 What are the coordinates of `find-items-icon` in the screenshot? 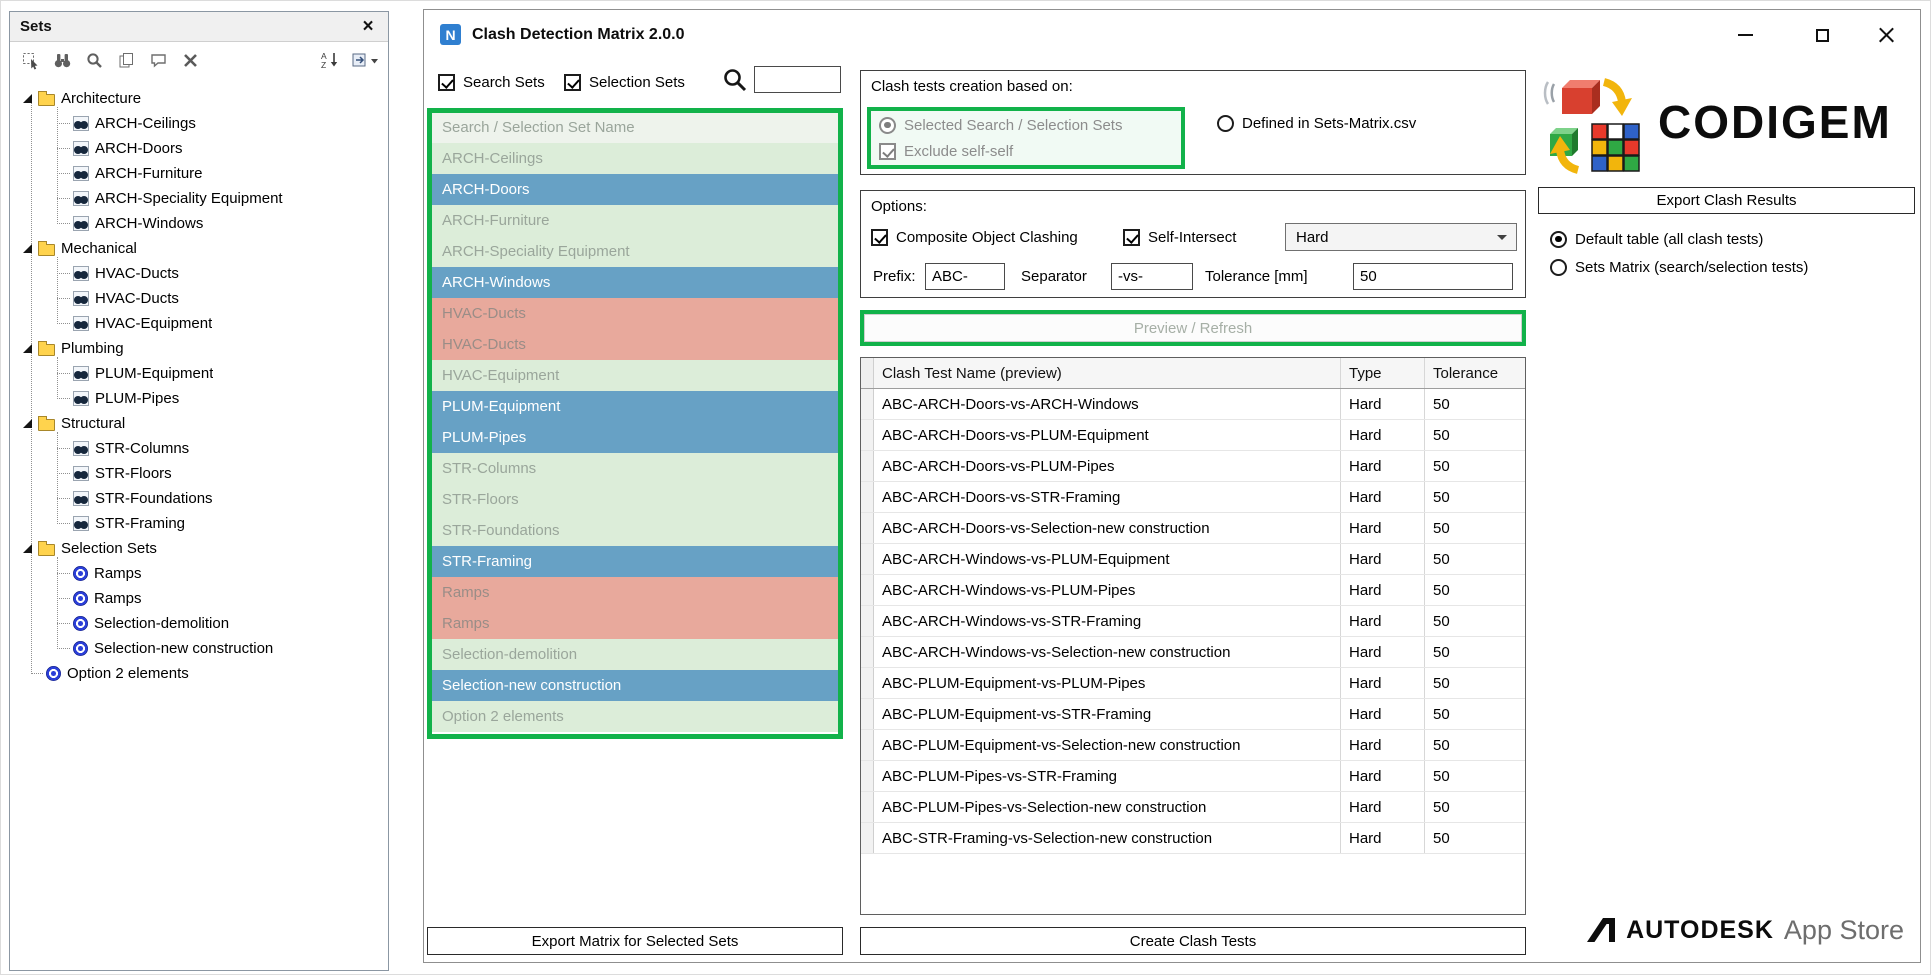 It's located at (62, 60).